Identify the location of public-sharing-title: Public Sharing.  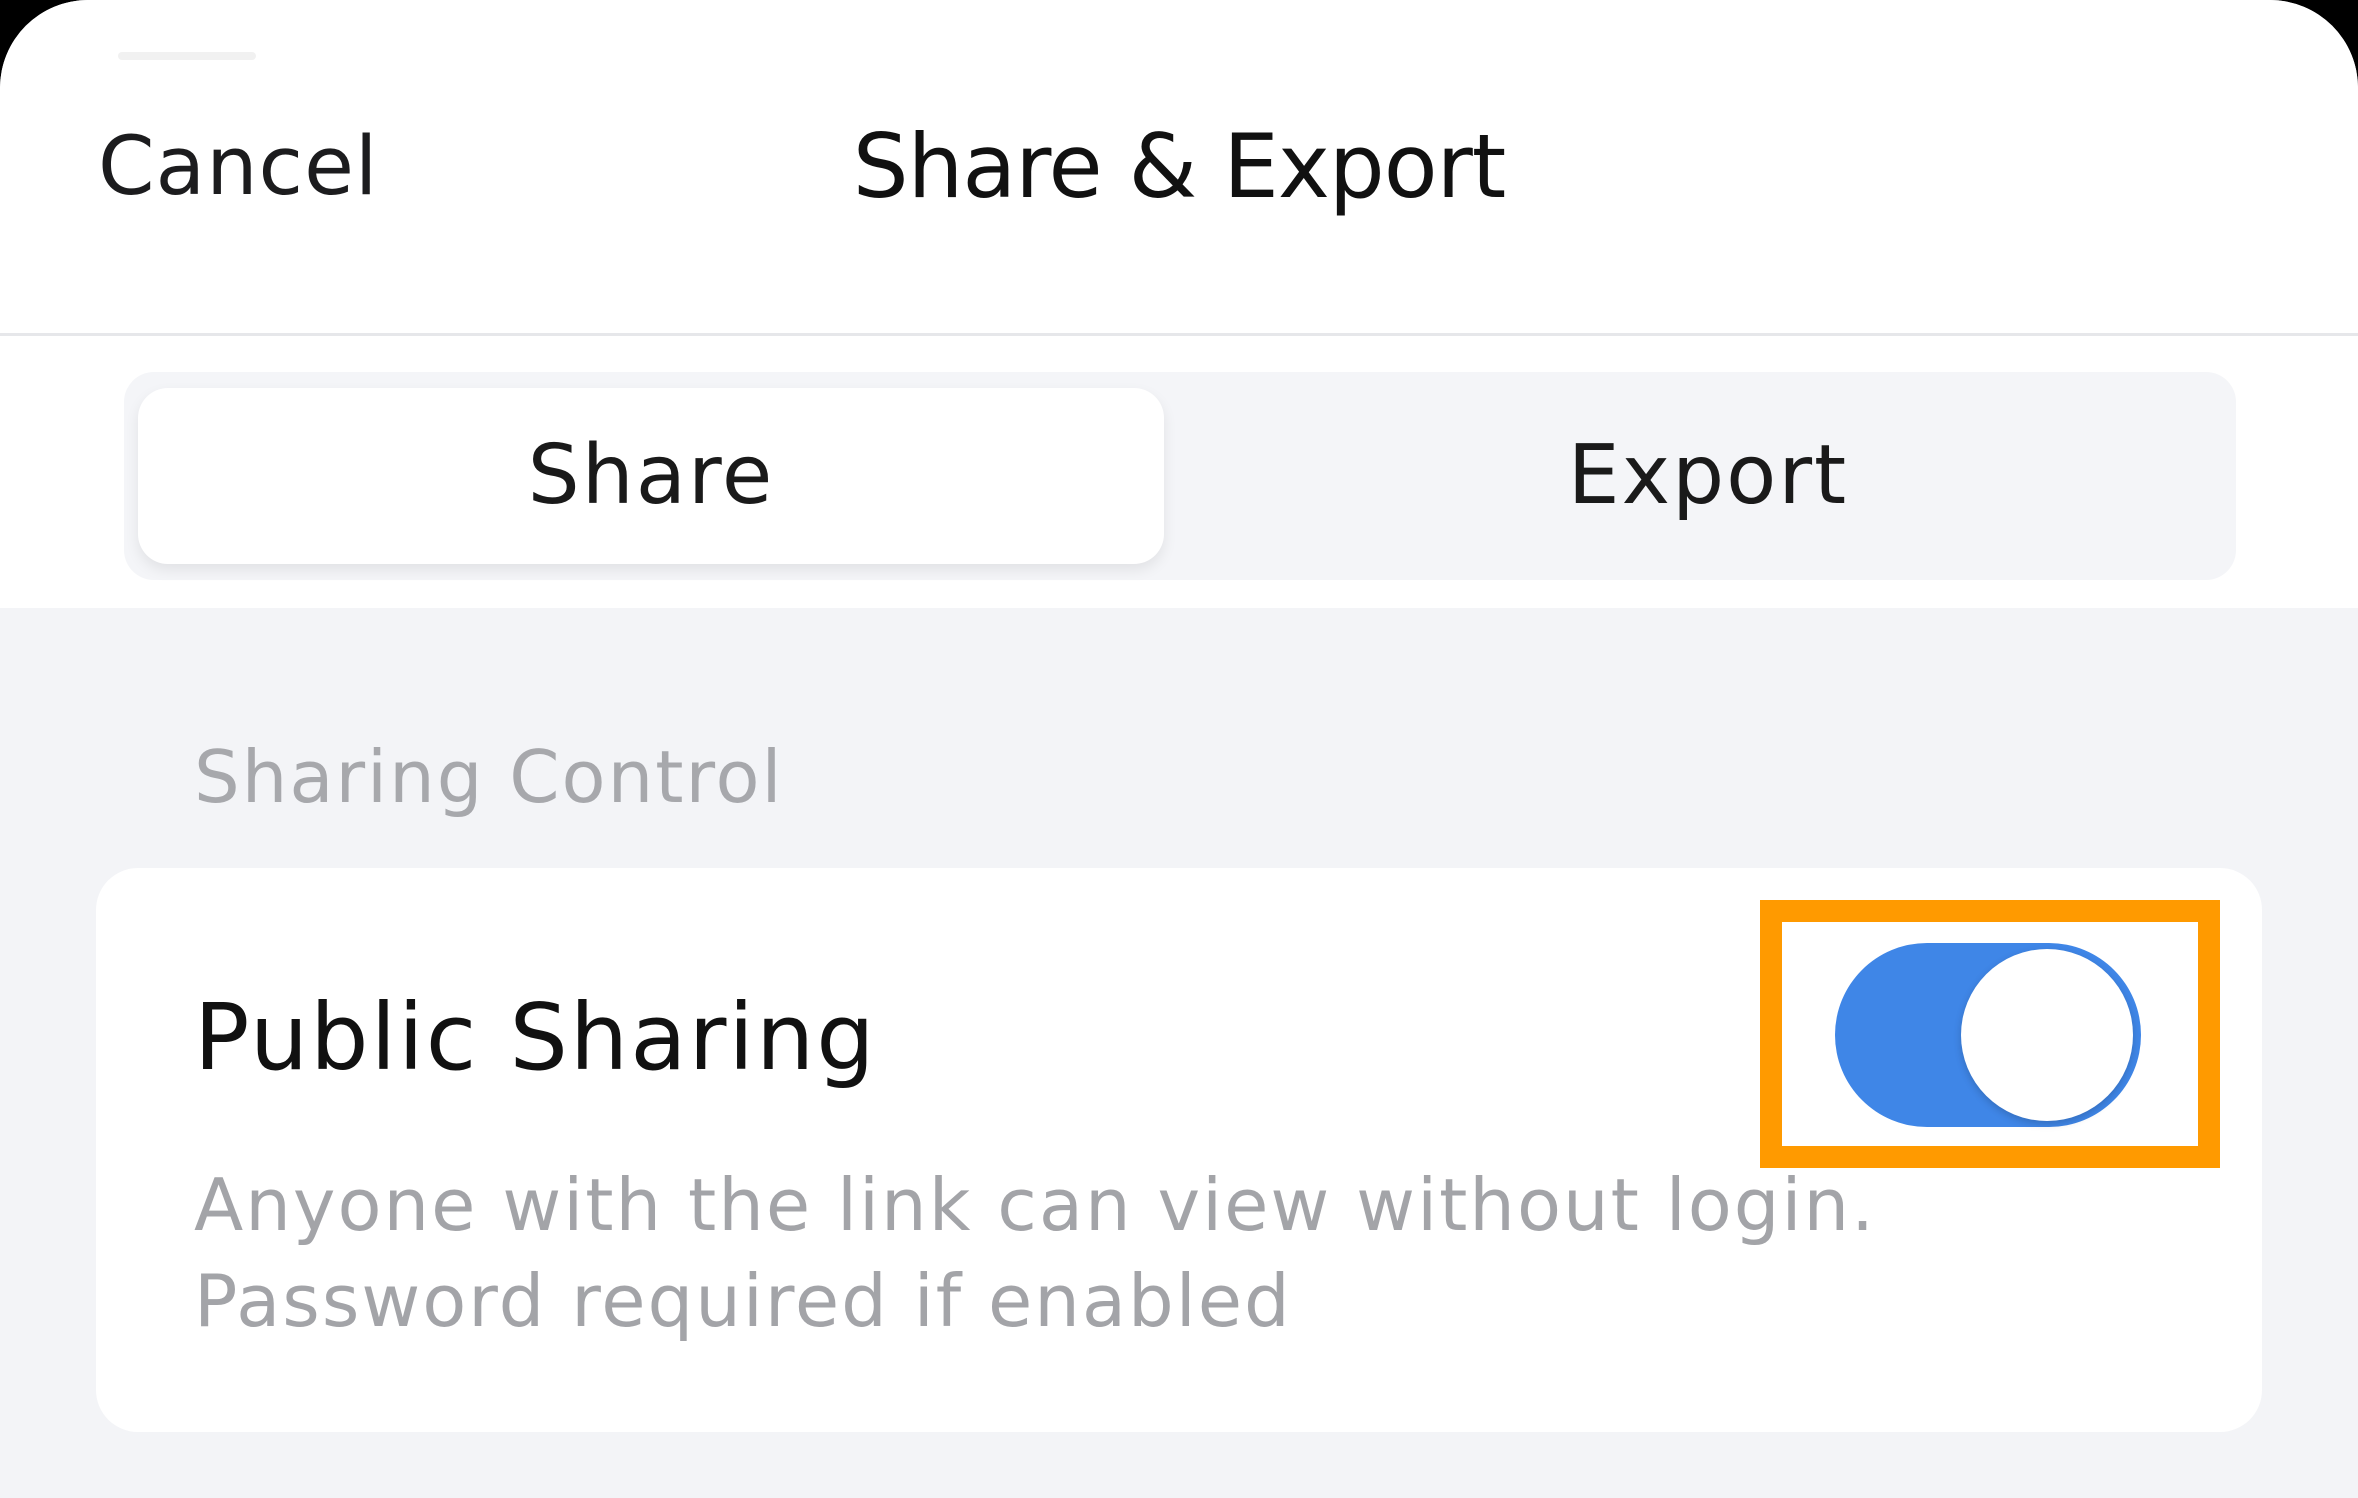
(535, 1037).